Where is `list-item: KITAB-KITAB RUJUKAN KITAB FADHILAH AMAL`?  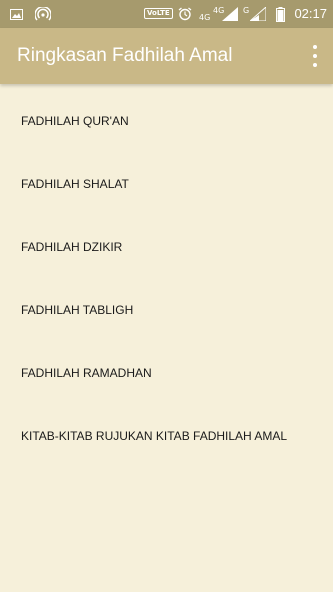 list-item: KITAB-KITAB RUJUKAN KITAB FADHILAH AMAL is located at coordinates (166, 436).